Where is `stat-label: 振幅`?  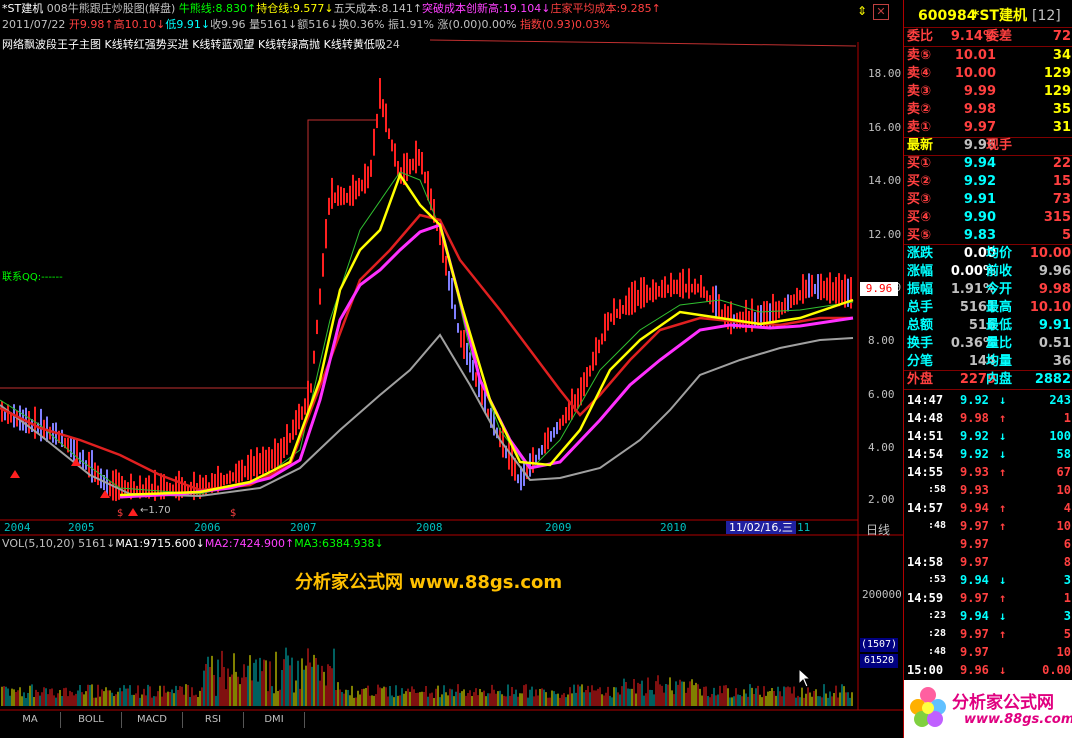
stat-label: 振幅 is located at coordinates (920, 289).